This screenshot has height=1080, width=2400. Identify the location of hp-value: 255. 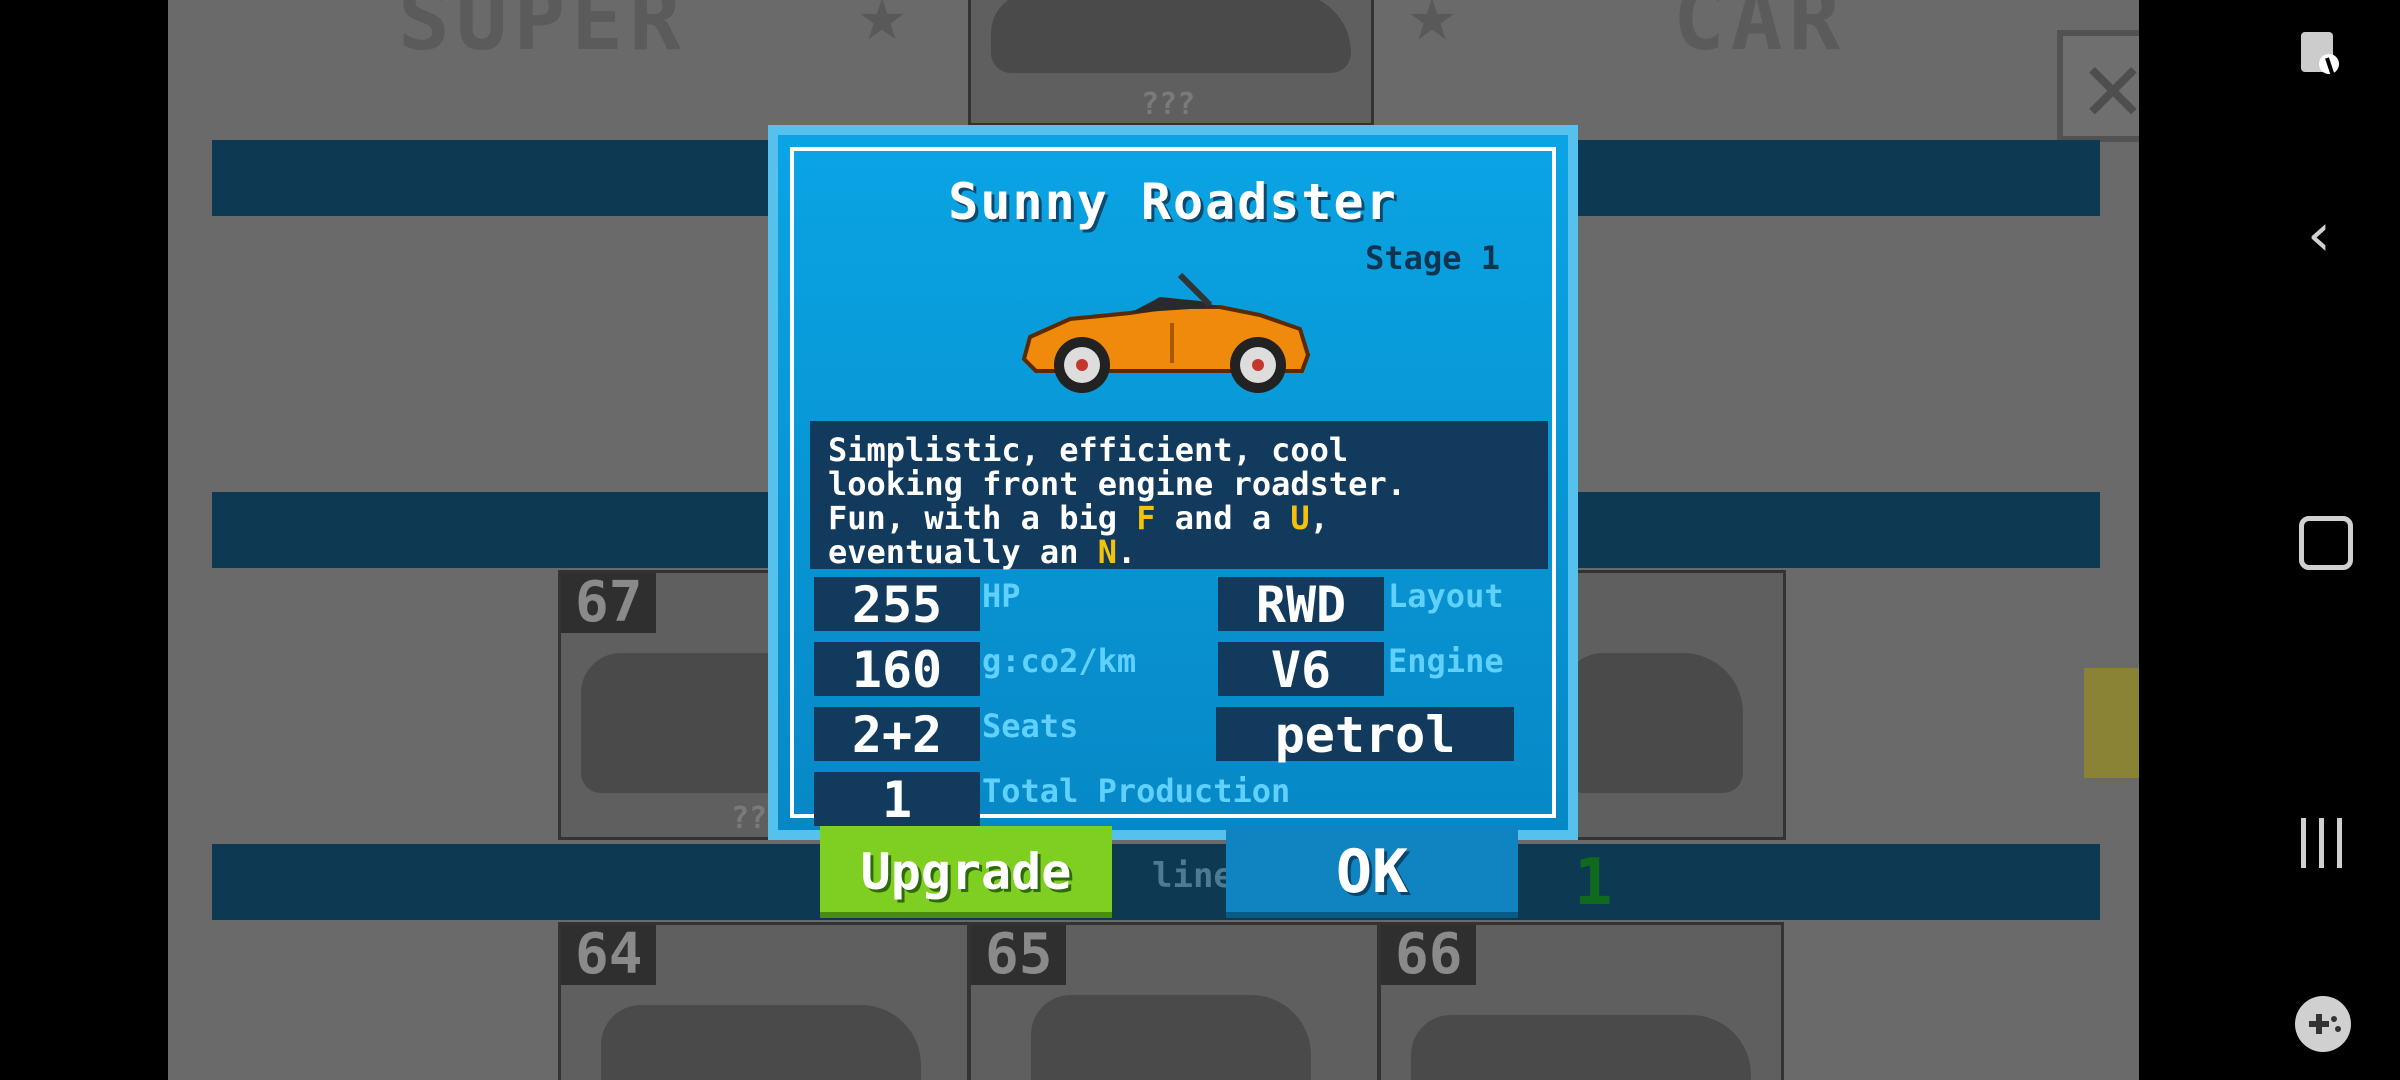
(897, 605).